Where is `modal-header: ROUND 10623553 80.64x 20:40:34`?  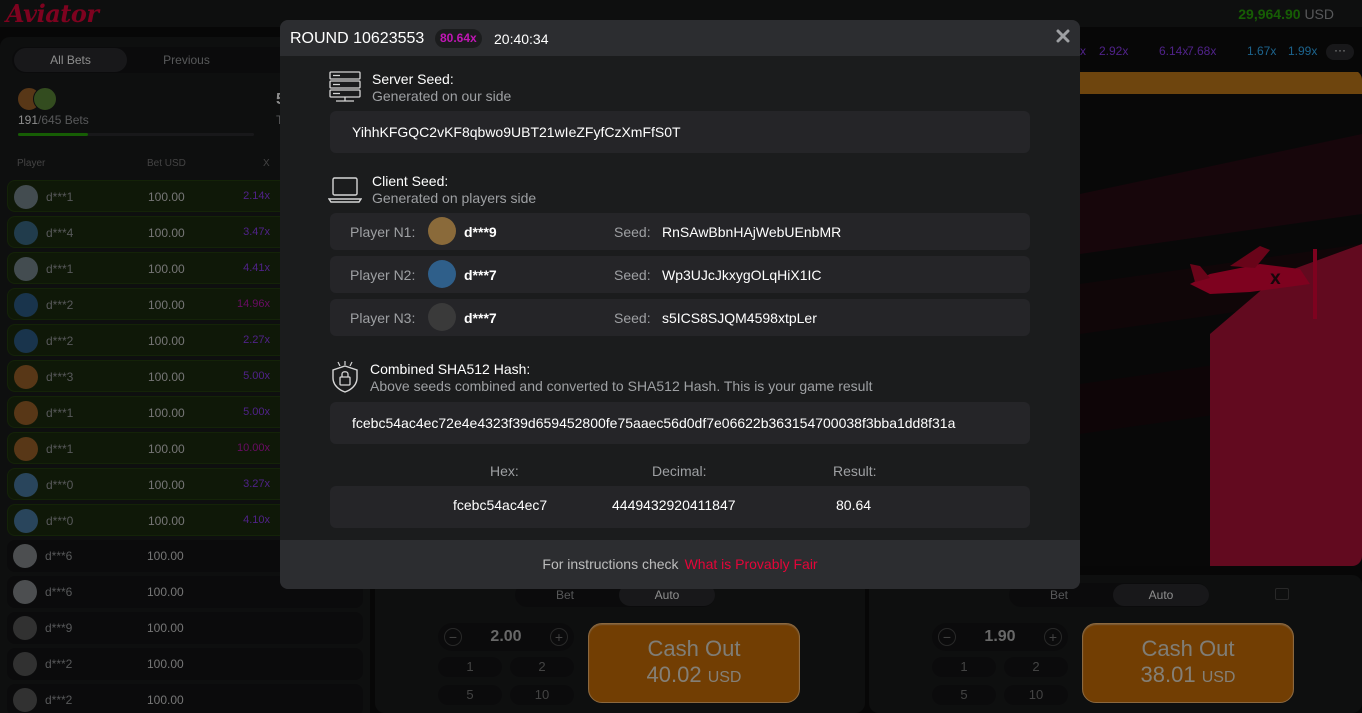 modal-header: ROUND 10623553 80.64x 20:40:34 is located at coordinates (680, 38).